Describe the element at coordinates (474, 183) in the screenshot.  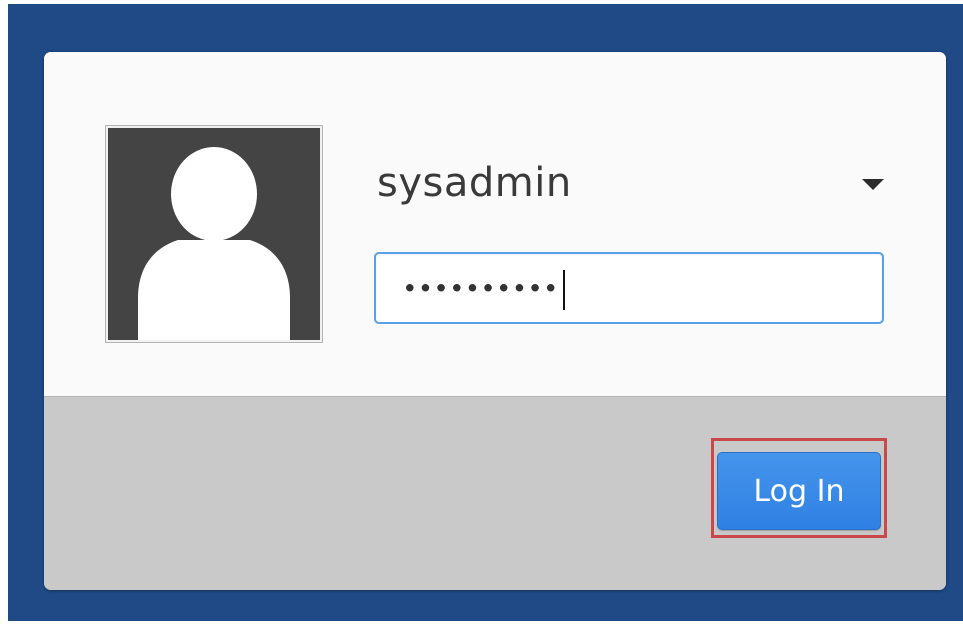
I see `username-label: sysadmin` at that location.